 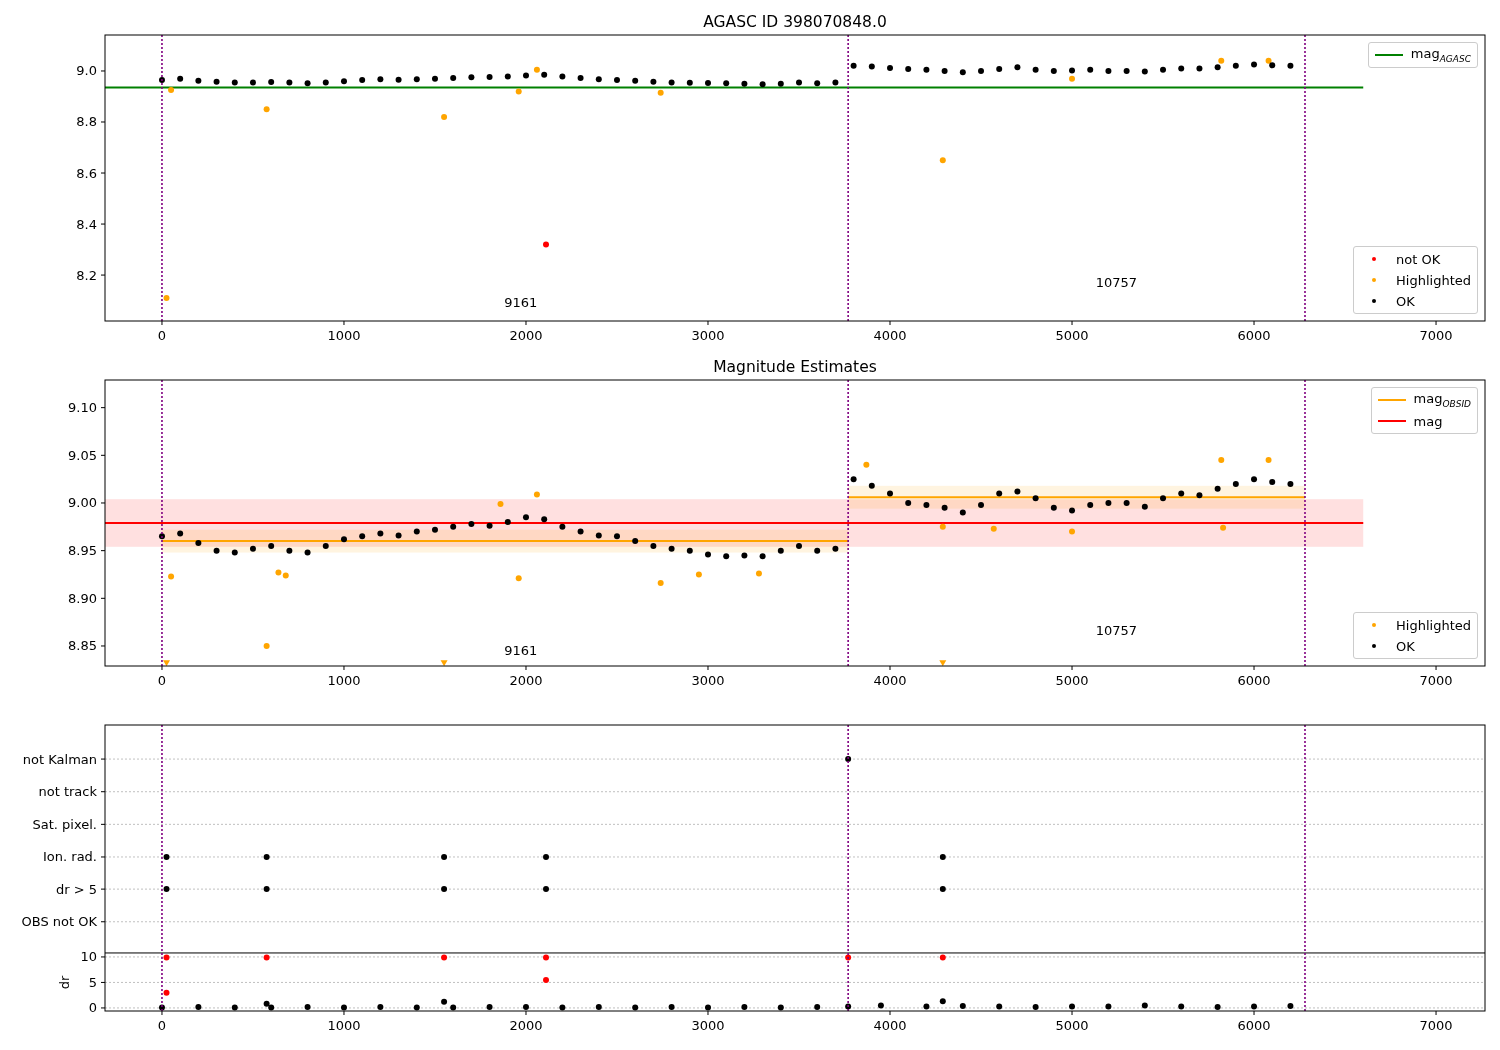 I want to click on tick-label: OBS not OK, so click(x=59, y=922).